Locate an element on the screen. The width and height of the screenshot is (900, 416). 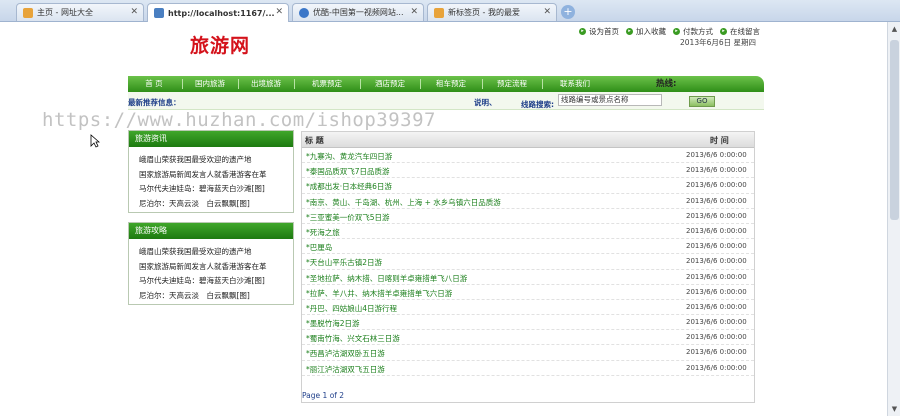
nav-item-booking-process: 预定流程 is located at coordinates (512, 84).